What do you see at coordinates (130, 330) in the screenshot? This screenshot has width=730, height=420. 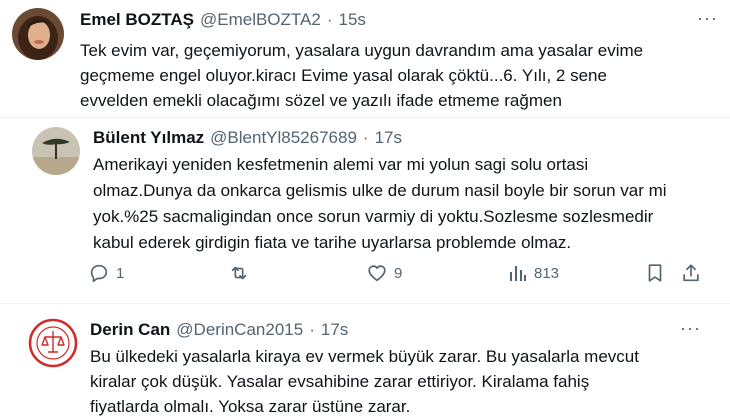 I see `author-name: Derin Can` at bounding box center [130, 330].